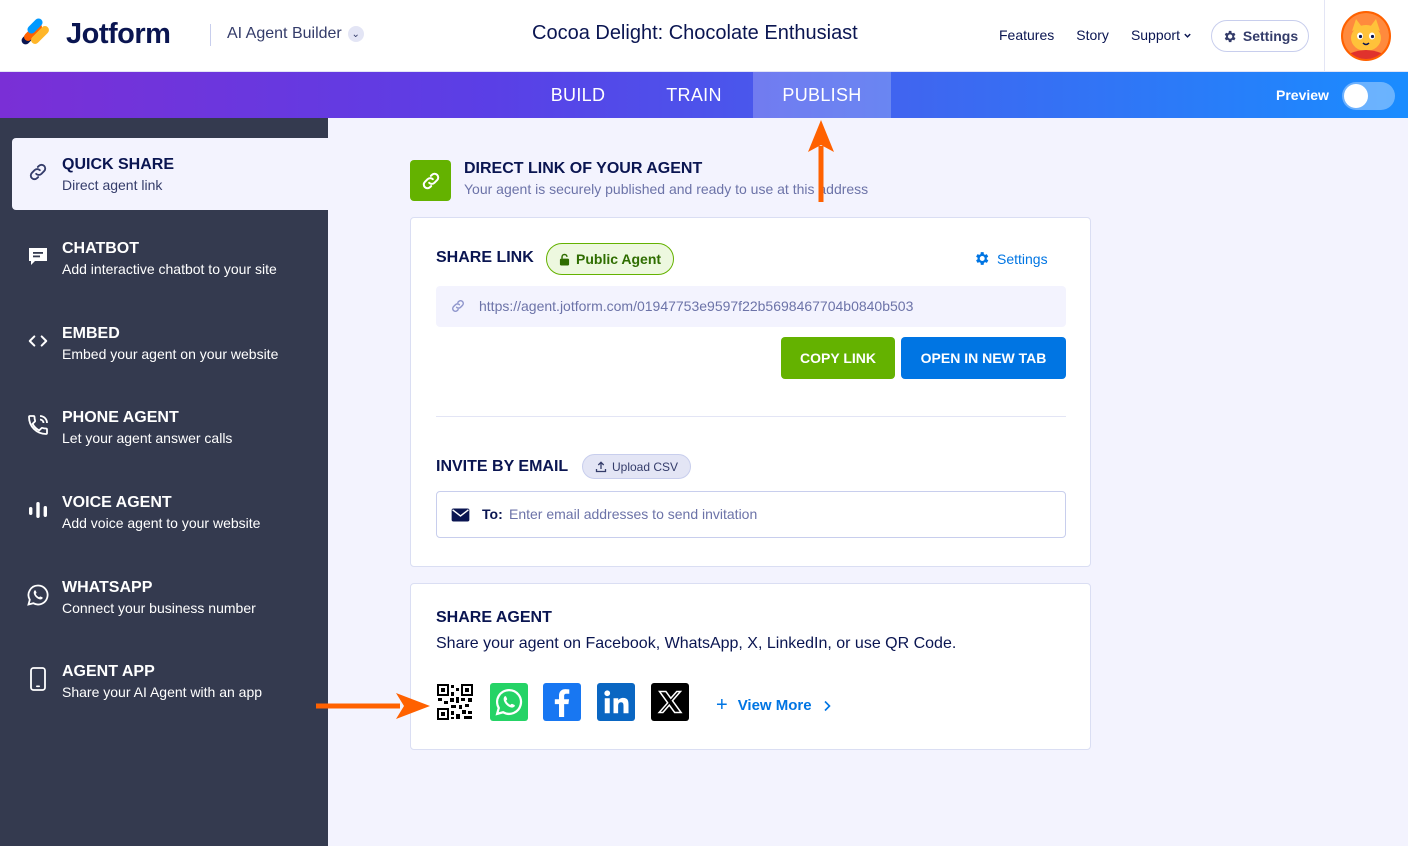  What do you see at coordinates (562, 702) in the screenshot?
I see `facebook-icon` at bounding box center [562, 702].